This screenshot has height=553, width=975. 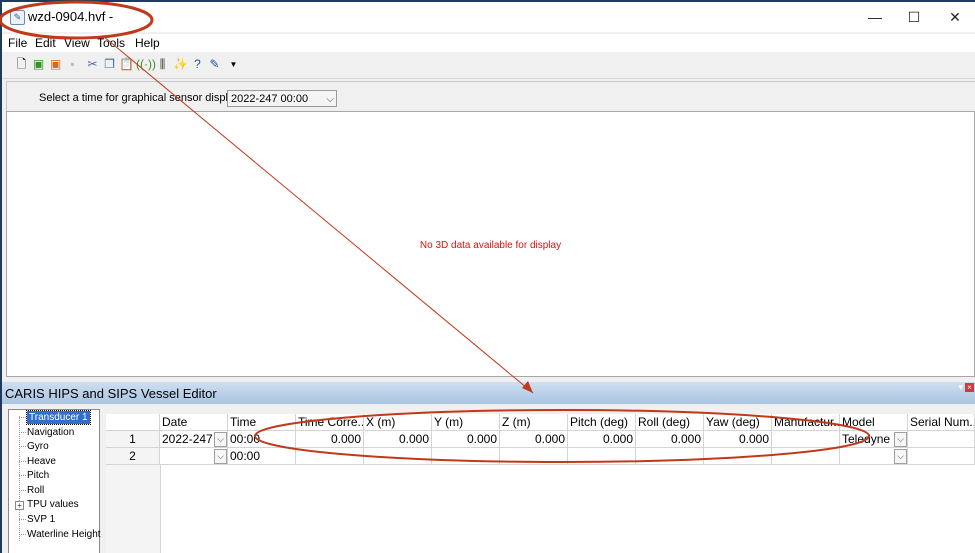 I want to click on roll-cell, so click(x=670, y=456).